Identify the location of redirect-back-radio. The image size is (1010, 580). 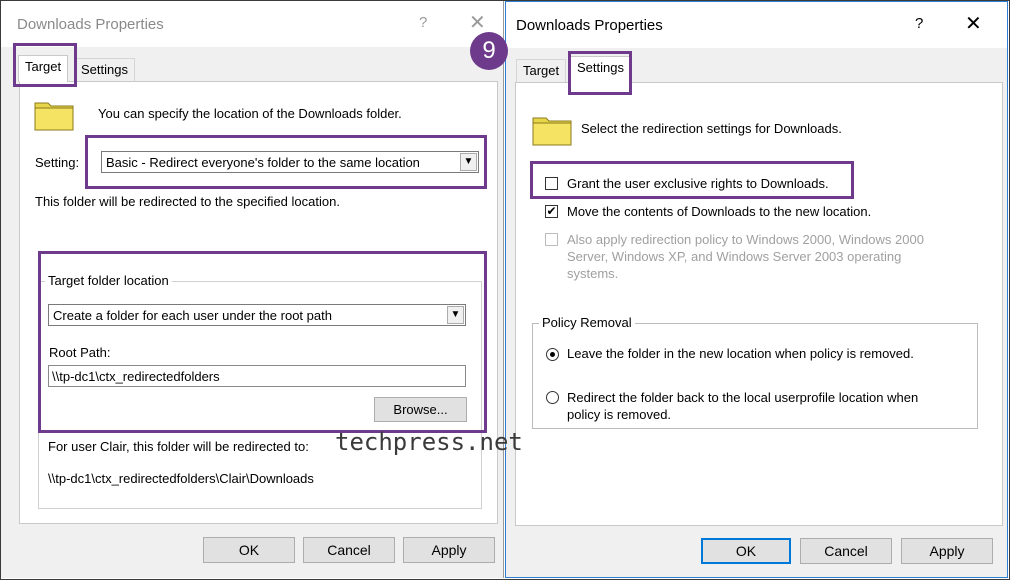
(552, 397).